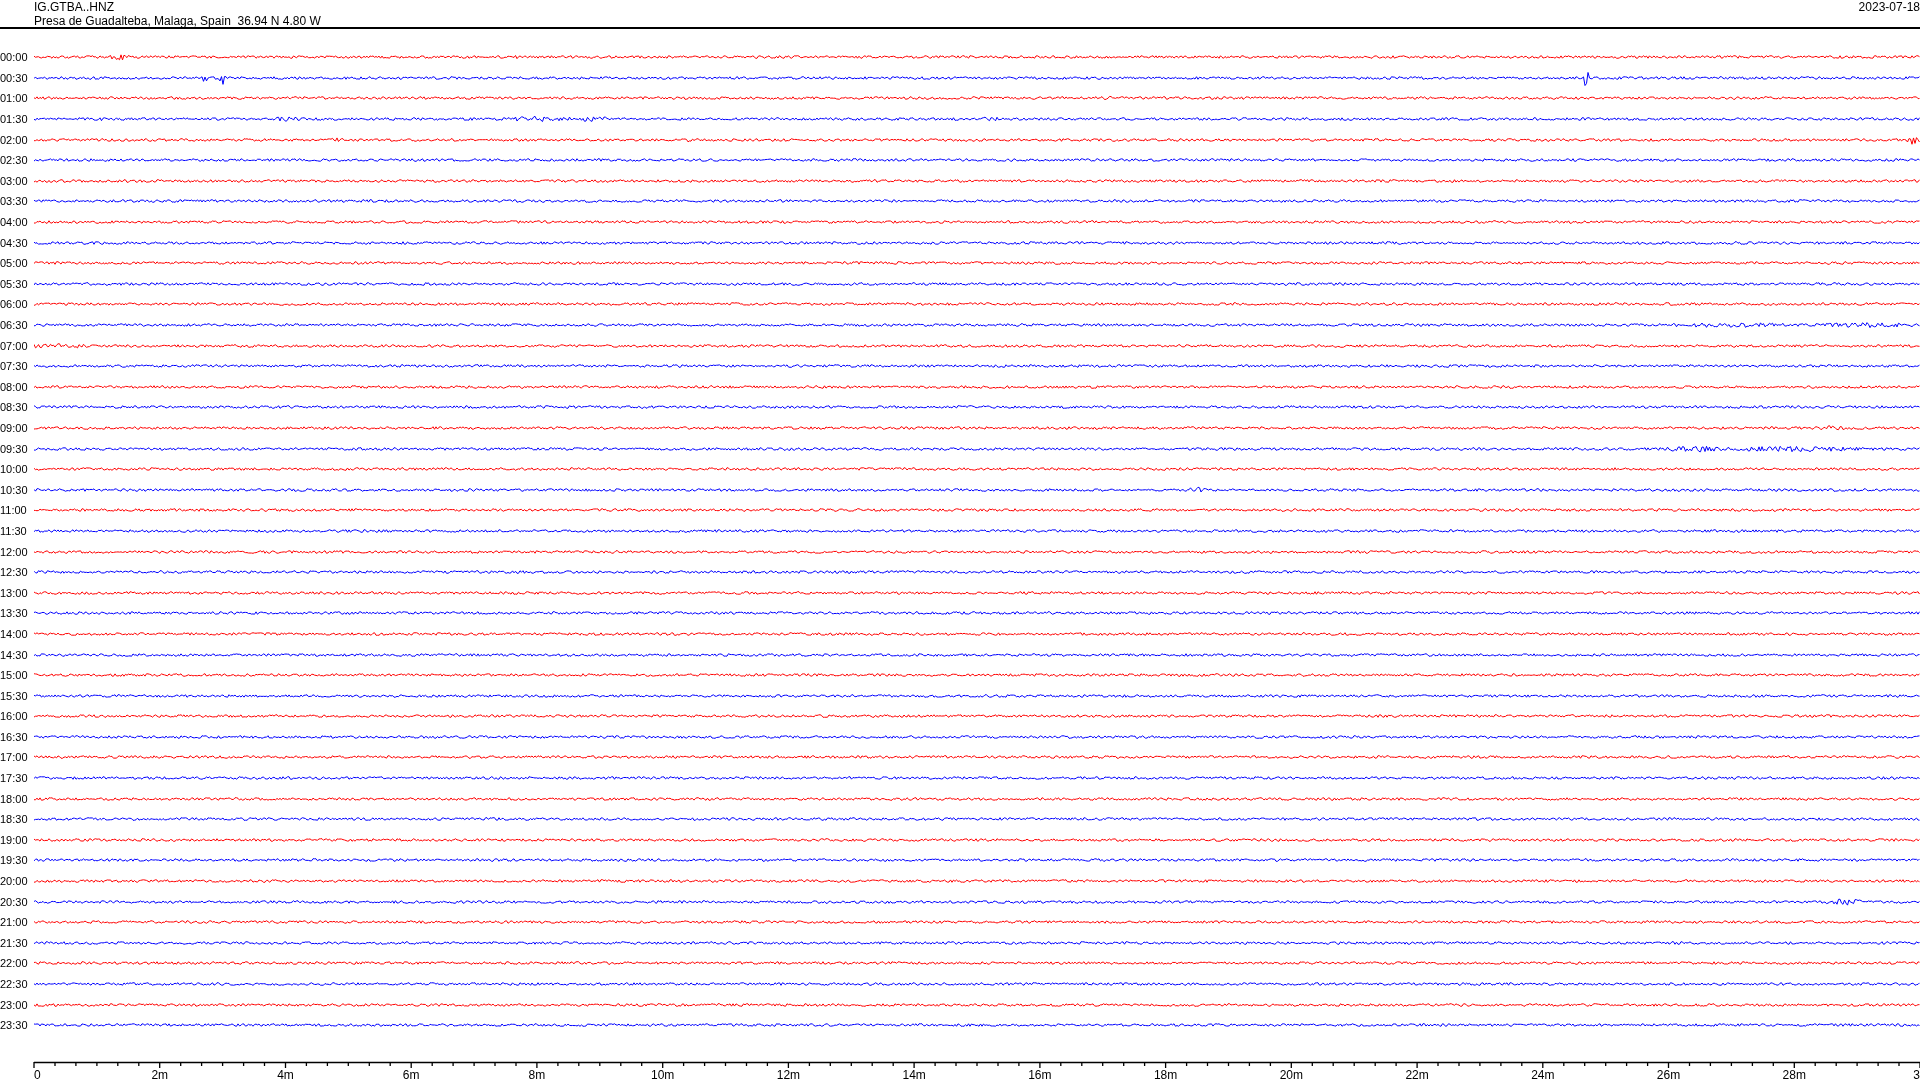  Describe the element at coordinates (14, 613) in the screenshot. I see `time-label: 13:30` at that location.